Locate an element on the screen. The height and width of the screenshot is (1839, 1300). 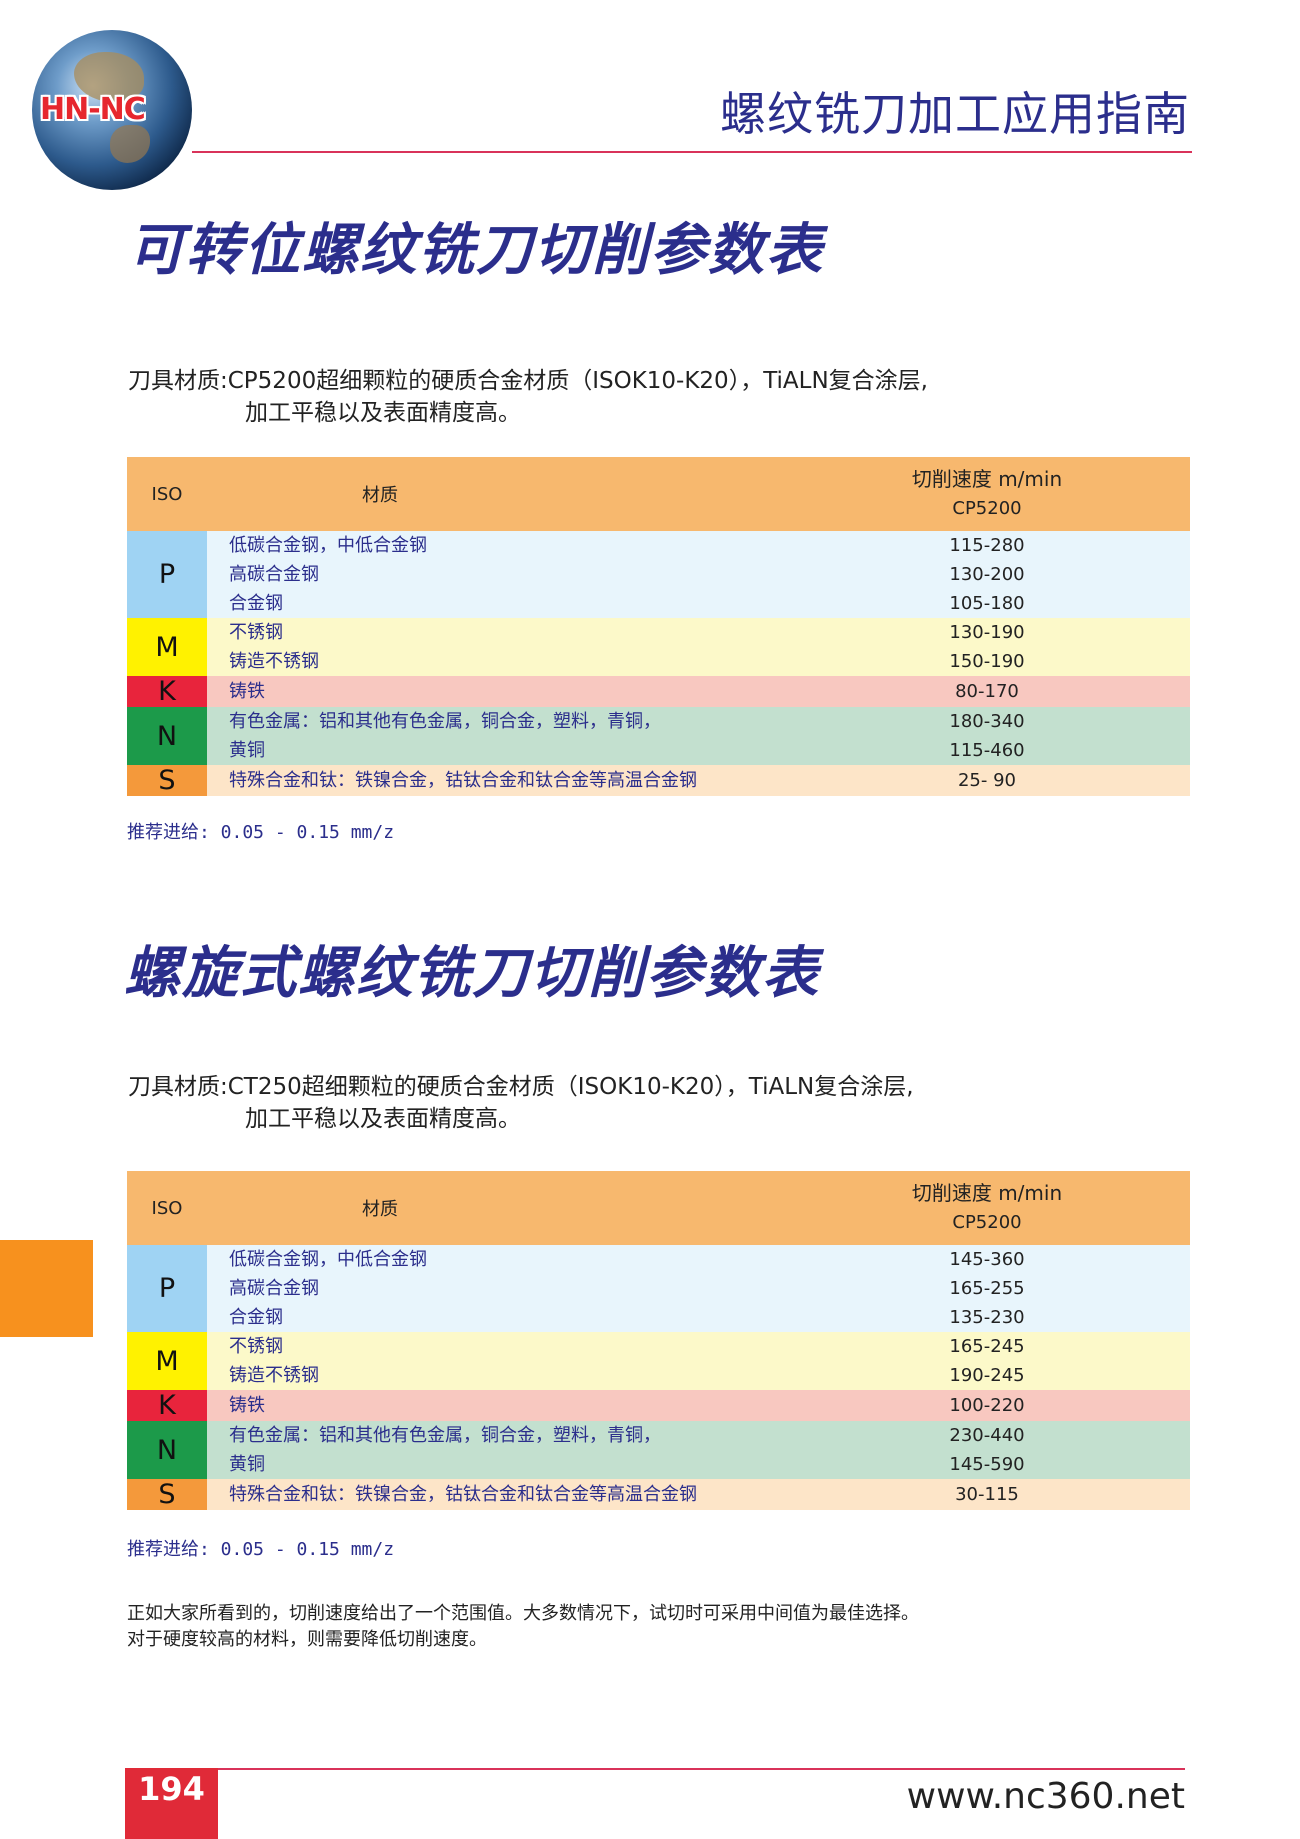
speed-cell: 165-245 is located at coordinates (987, 1346).